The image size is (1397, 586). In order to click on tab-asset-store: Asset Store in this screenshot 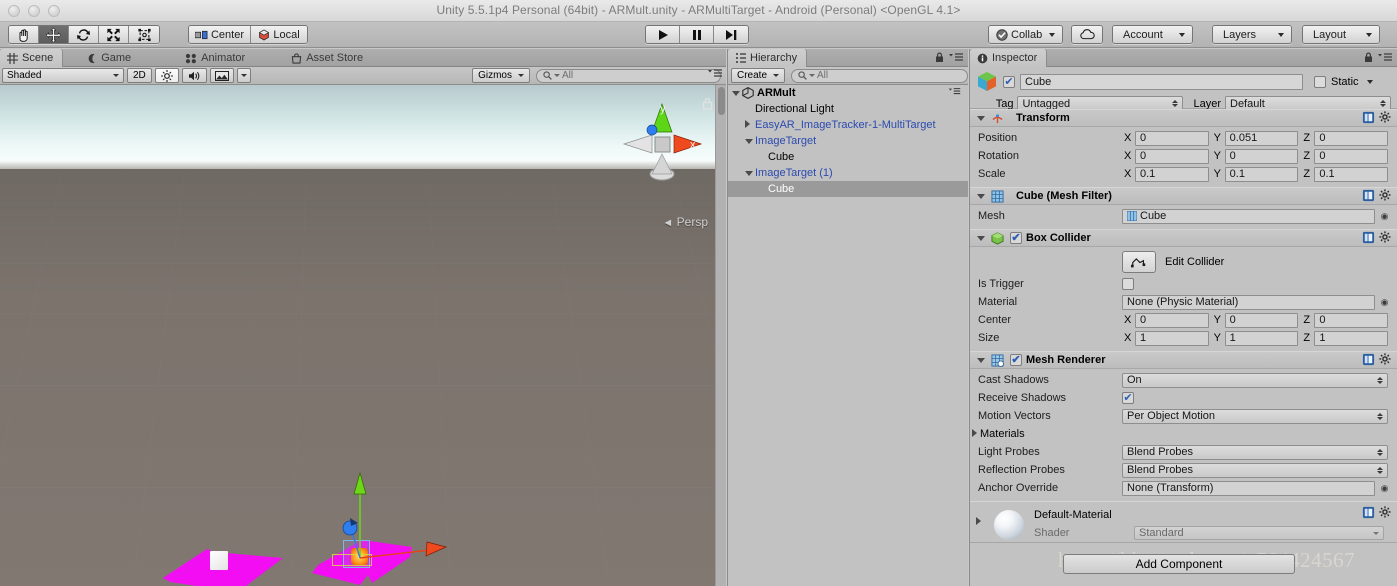, I will do `click(328, 58)`.